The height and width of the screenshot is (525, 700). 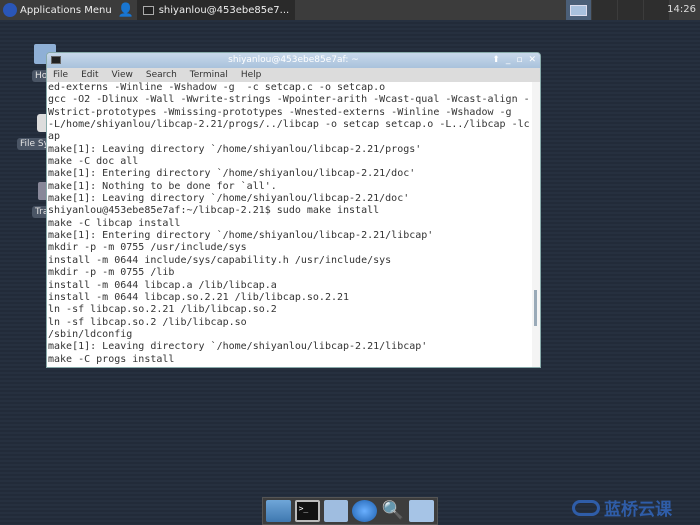 What do you see at coordinates (532, 60) in the screenshot?
I see `close-icon: ✕` at bounding box center [532, 60].